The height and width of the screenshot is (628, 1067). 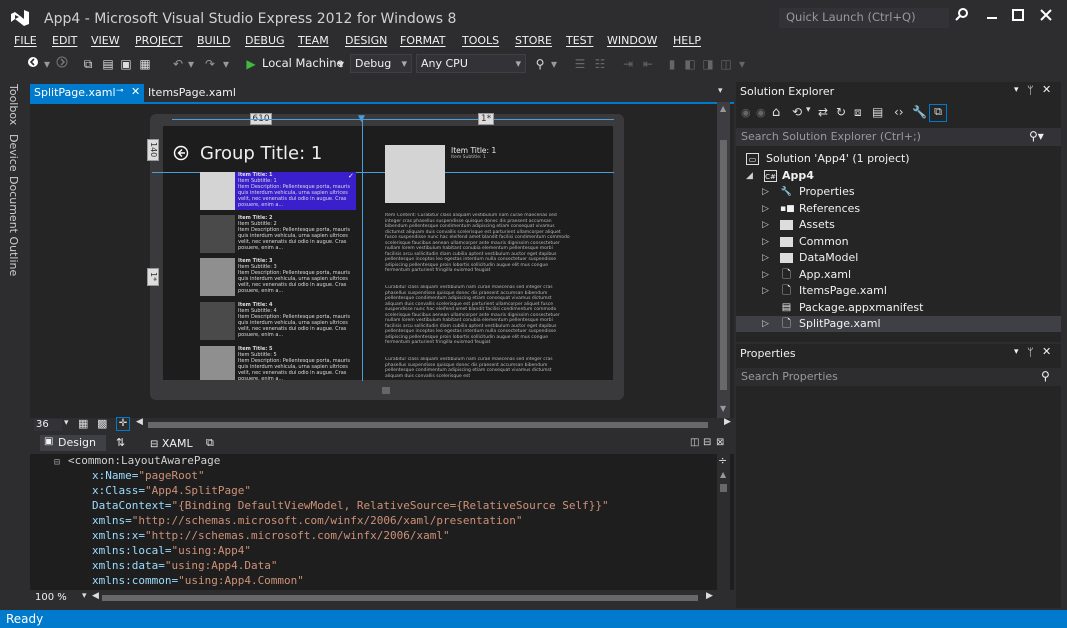 What do you see at coordinates (1046, 17) in the screenshot?
I see `close-button` at bounding box center [1046, 17].